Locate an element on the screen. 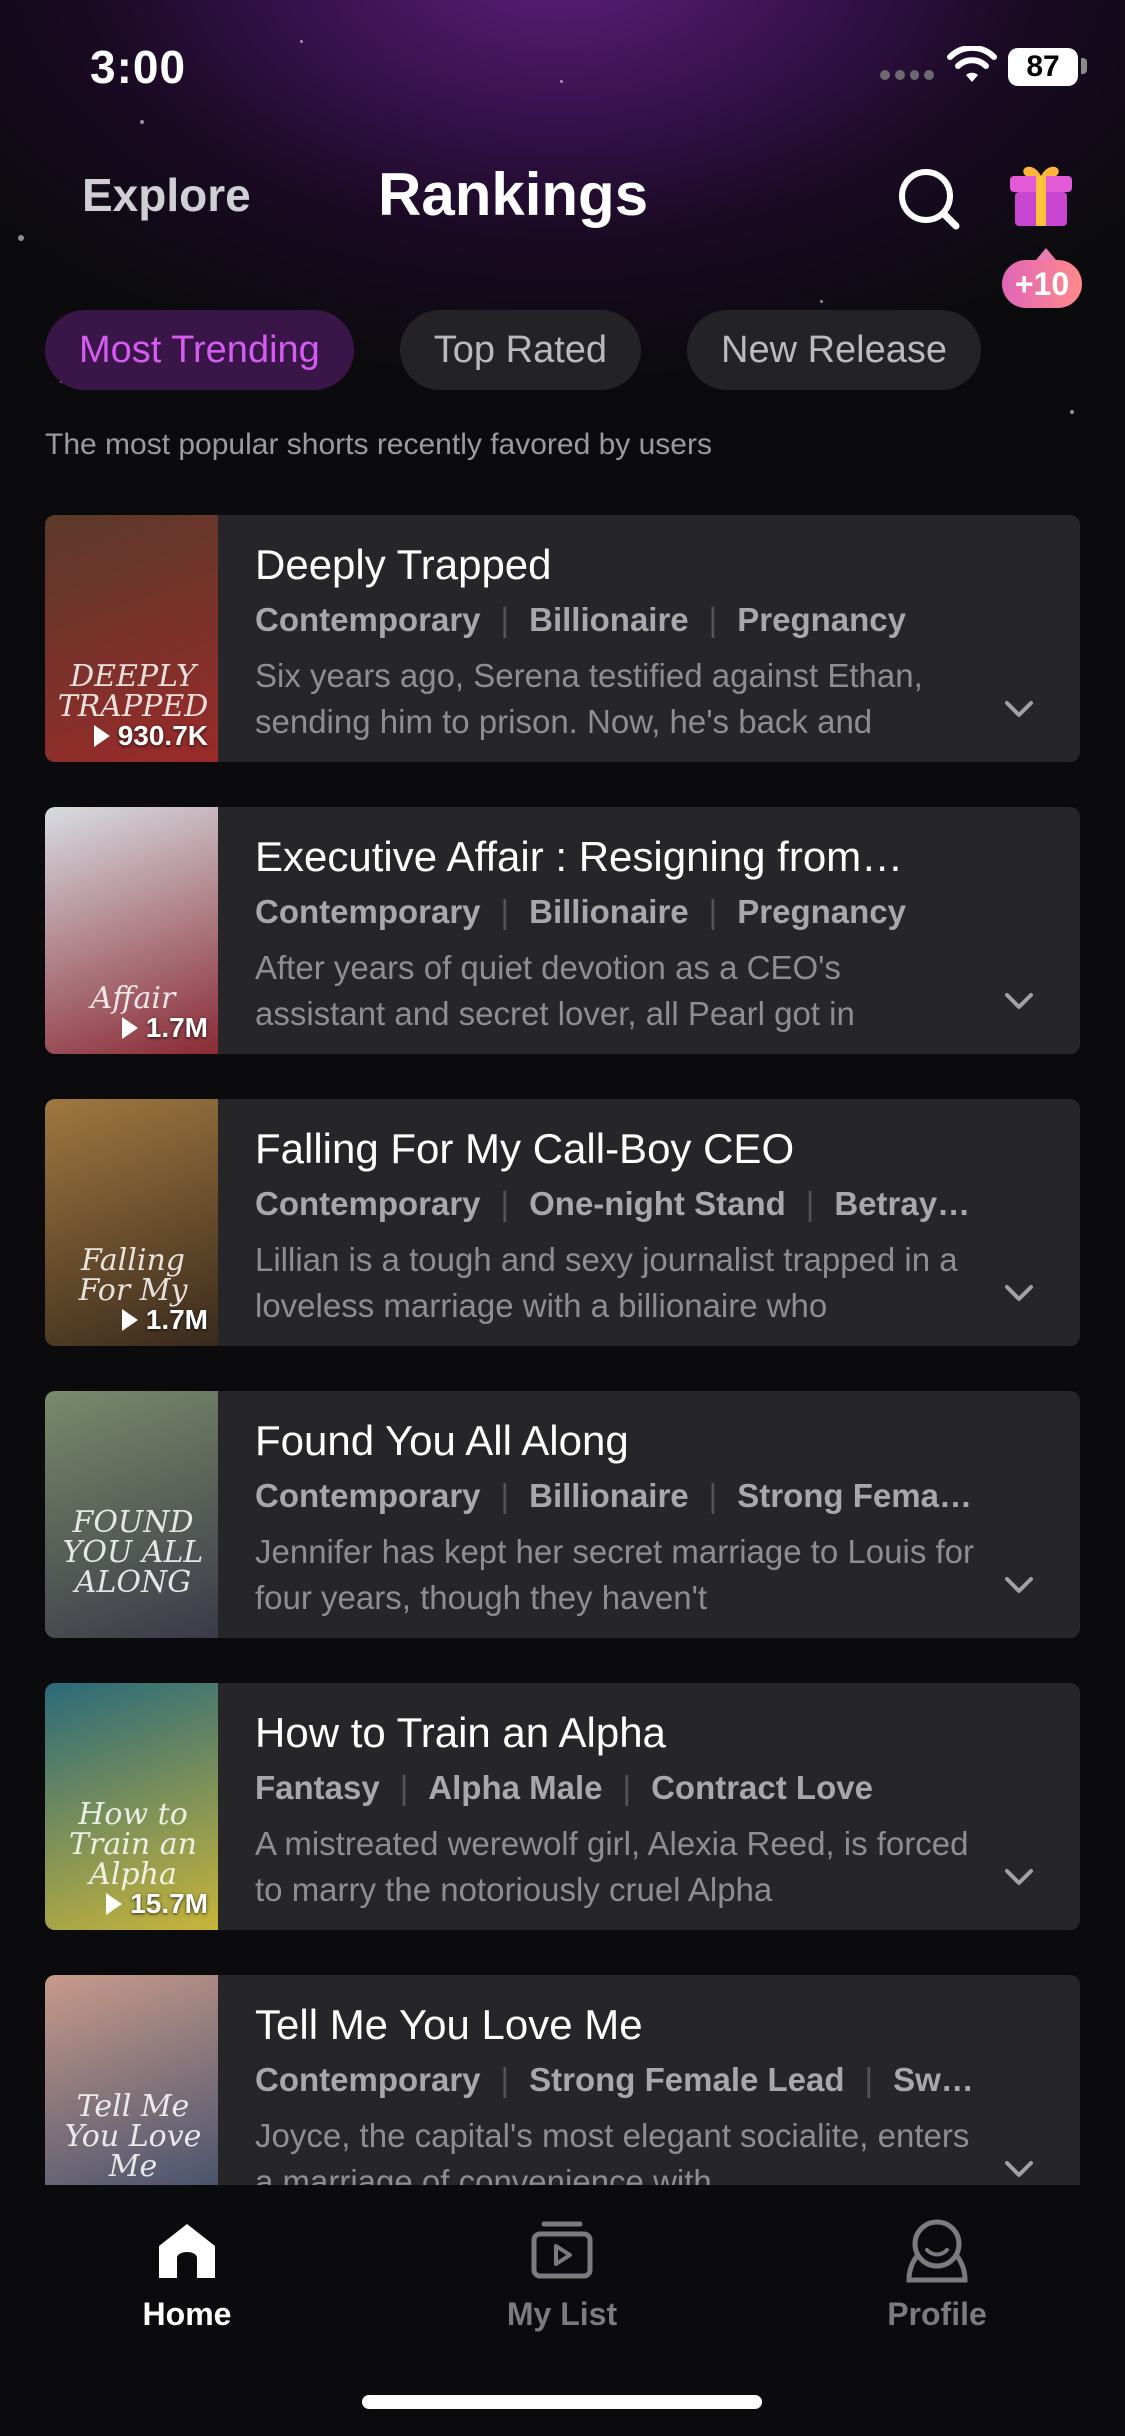 The width and height of the screenshot is (1125, 2436). drama-tags: Contemporary | Billionaire | Pregnancy is located at coordinates (650, 912).